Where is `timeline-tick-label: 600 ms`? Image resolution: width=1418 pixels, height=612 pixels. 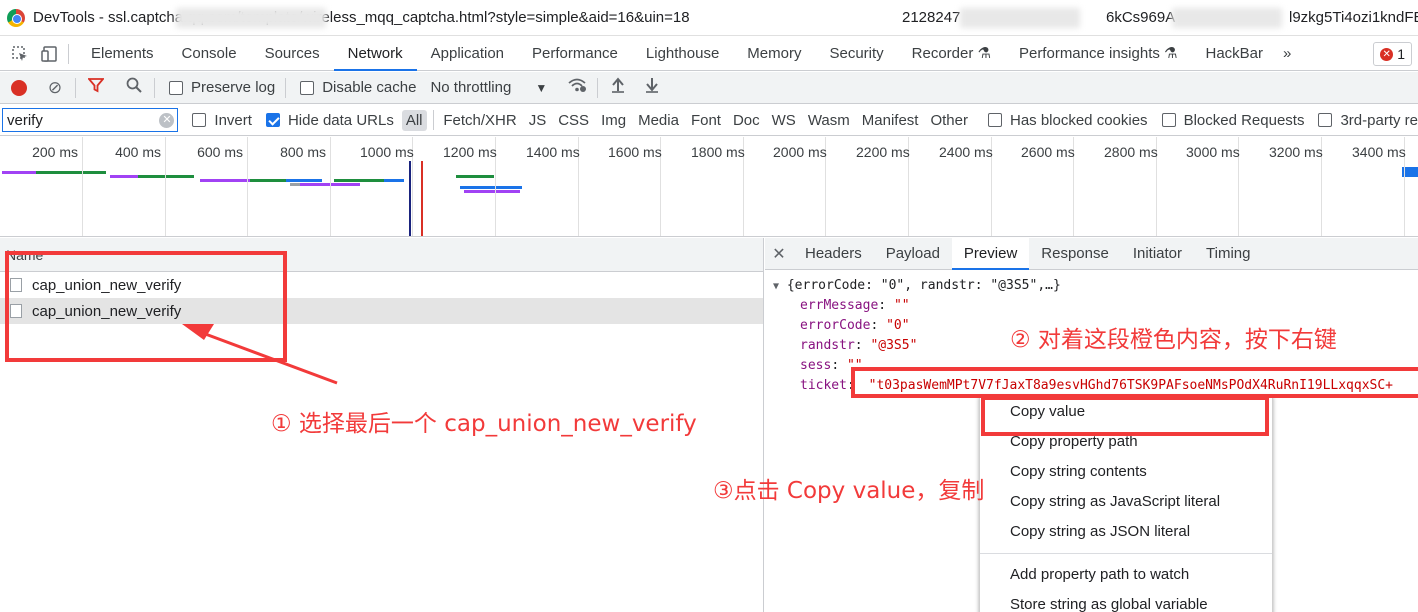
timeline-tick-label: 600 ms is located at coordinates (220, 152).